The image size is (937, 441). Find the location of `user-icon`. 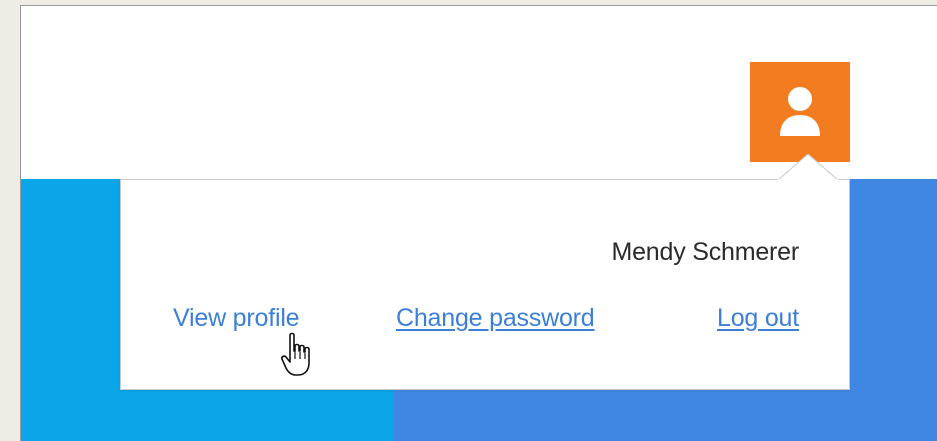

user-icon is located at coordinates (800, 111).